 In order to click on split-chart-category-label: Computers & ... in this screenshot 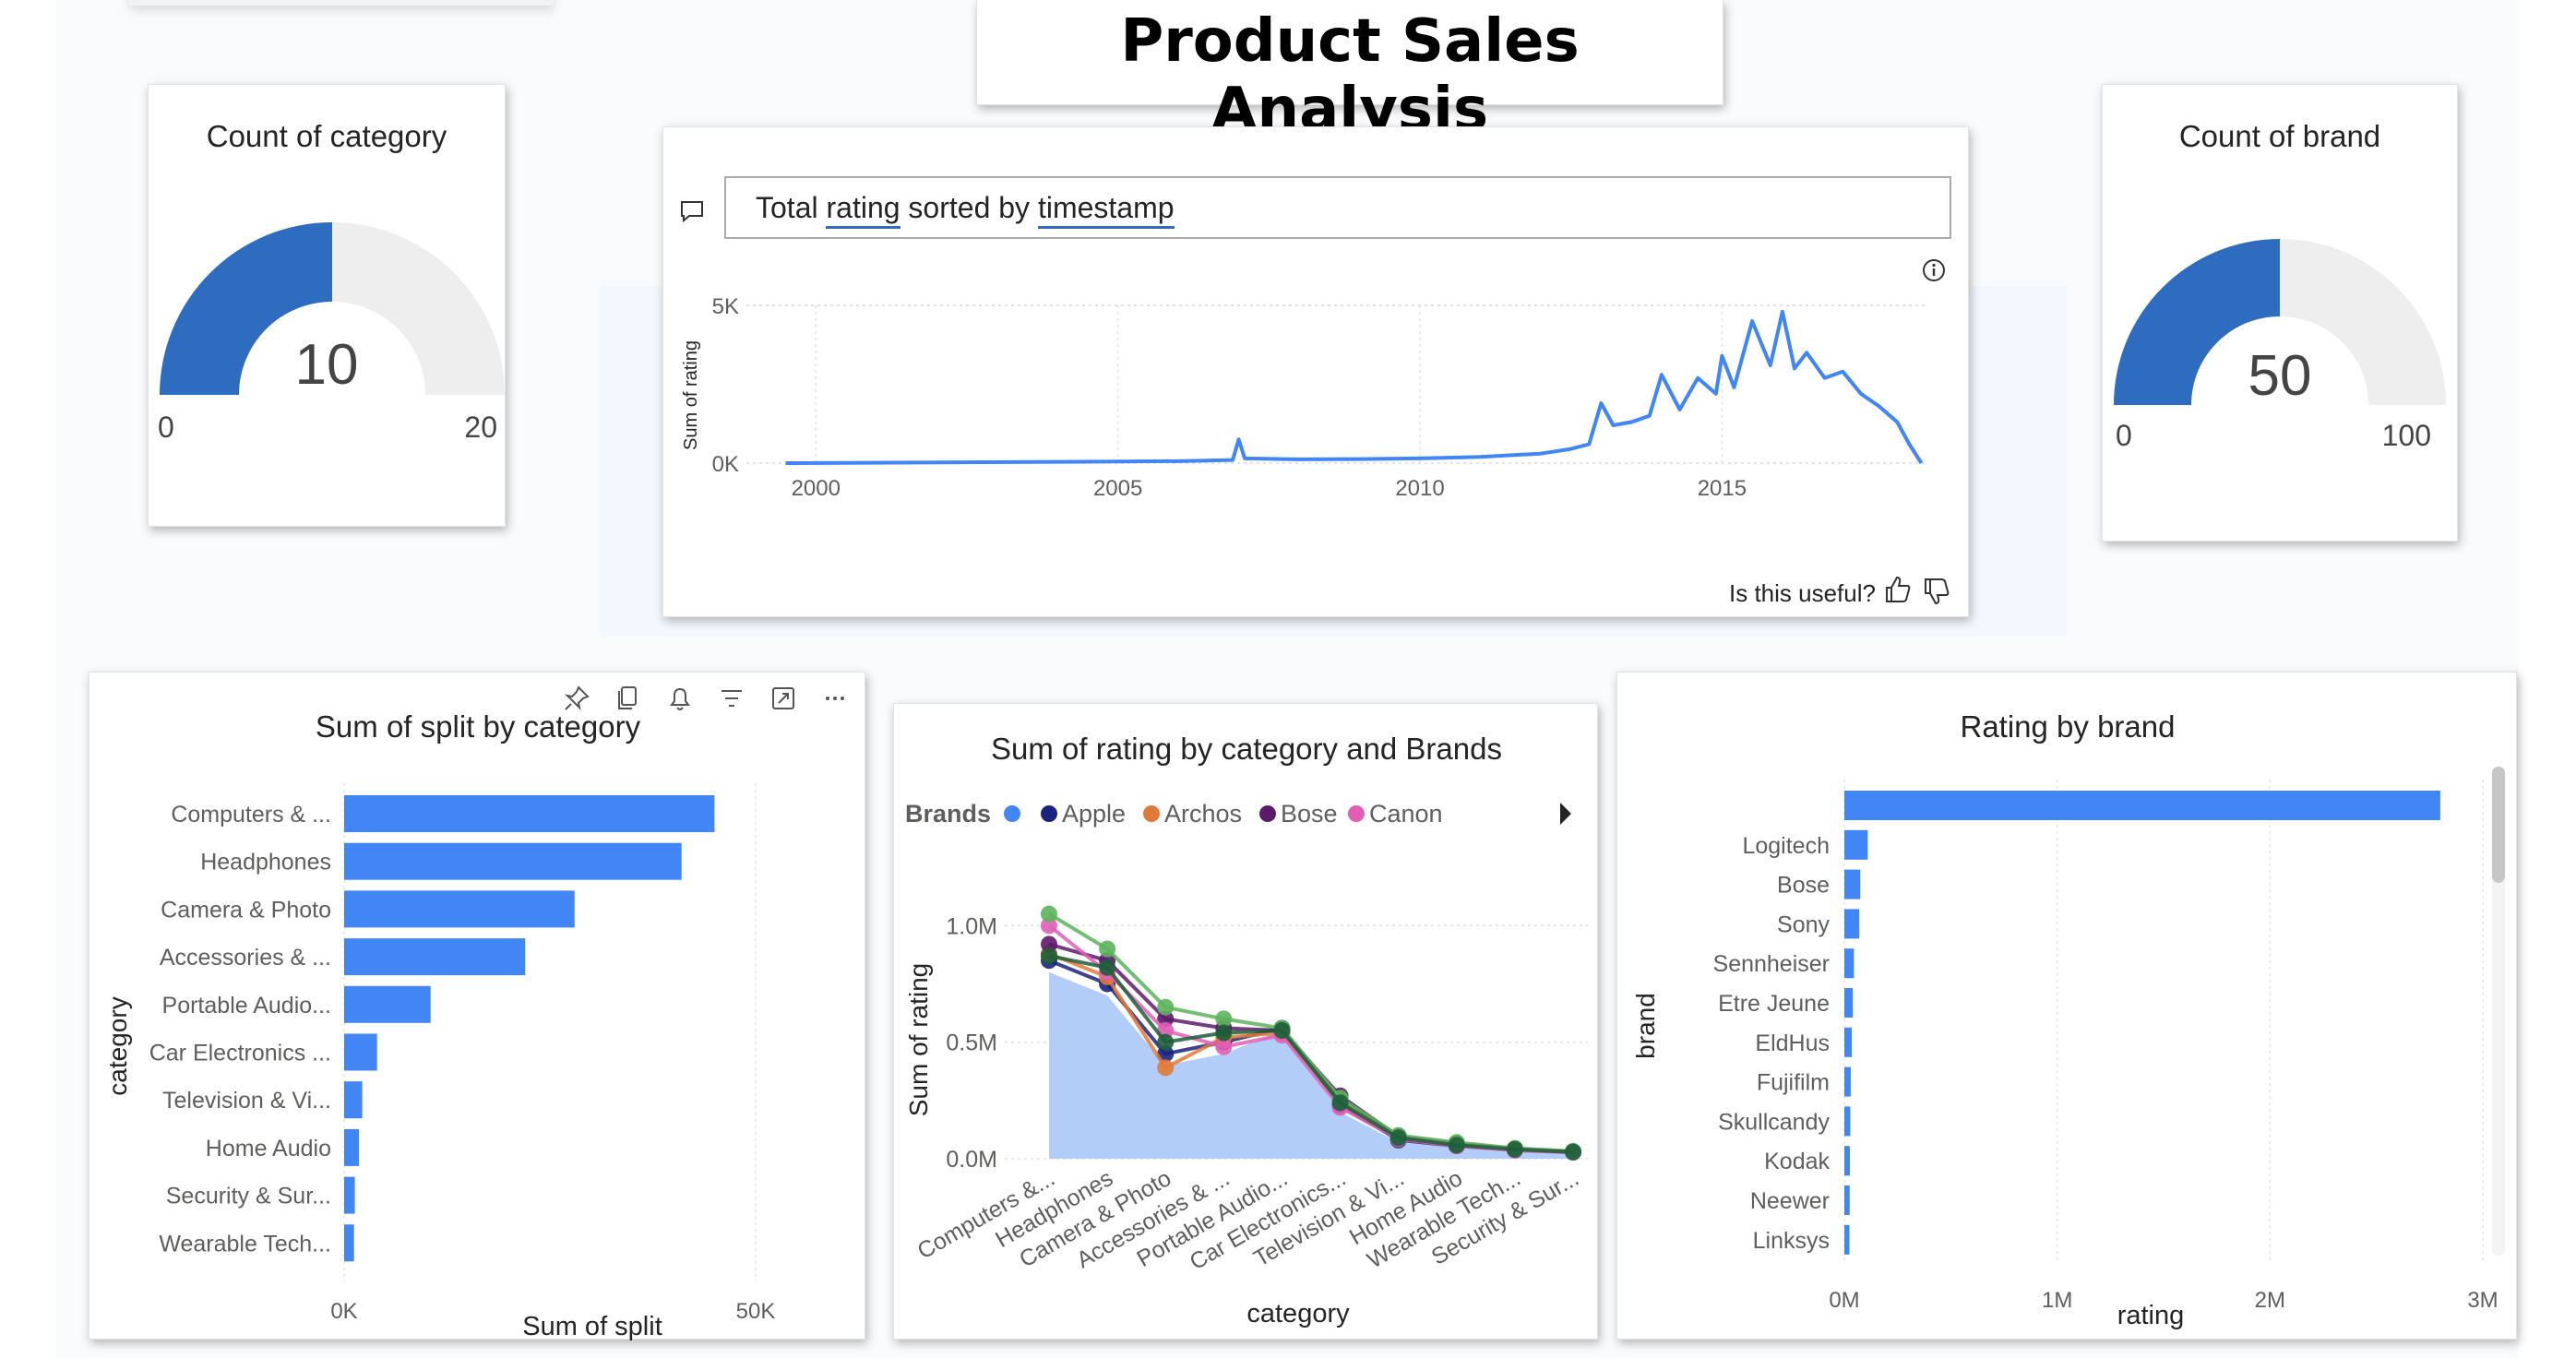, I will do `click(251, 815)`.